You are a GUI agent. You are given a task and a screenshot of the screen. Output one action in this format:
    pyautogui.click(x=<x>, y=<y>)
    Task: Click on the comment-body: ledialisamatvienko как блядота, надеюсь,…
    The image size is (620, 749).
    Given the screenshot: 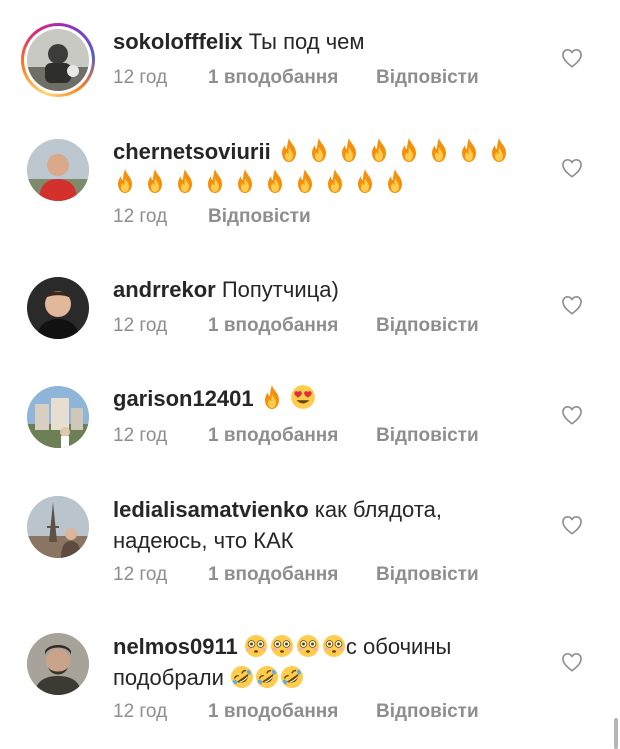 What is the action you would take?
    pyautogui.click(x=323, y=525)
    